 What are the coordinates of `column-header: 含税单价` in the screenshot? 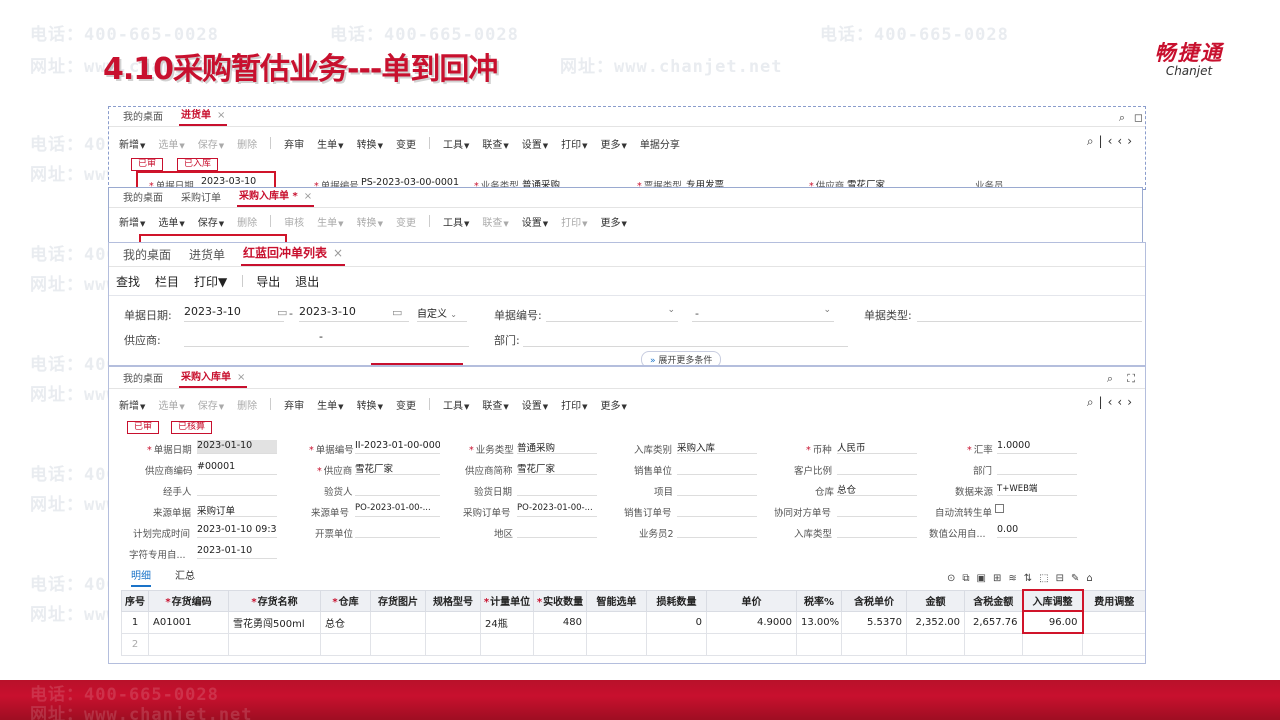 It's located at (874, 600).